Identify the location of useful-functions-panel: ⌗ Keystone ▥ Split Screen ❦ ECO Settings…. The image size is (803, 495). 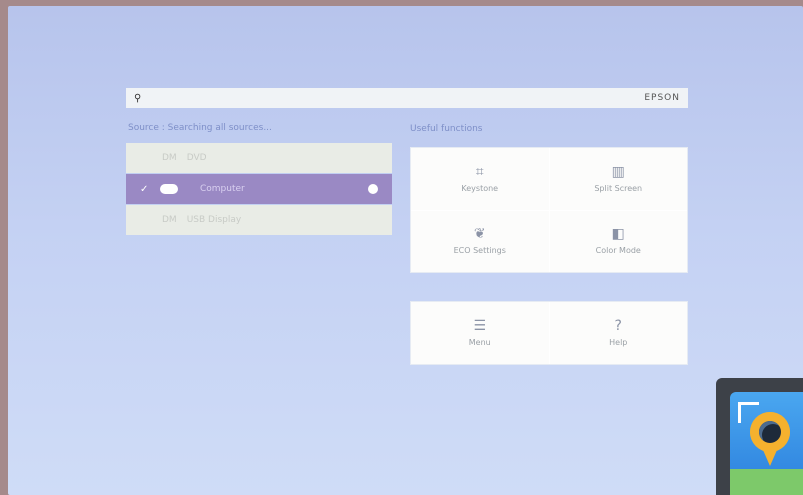
(549, 210).